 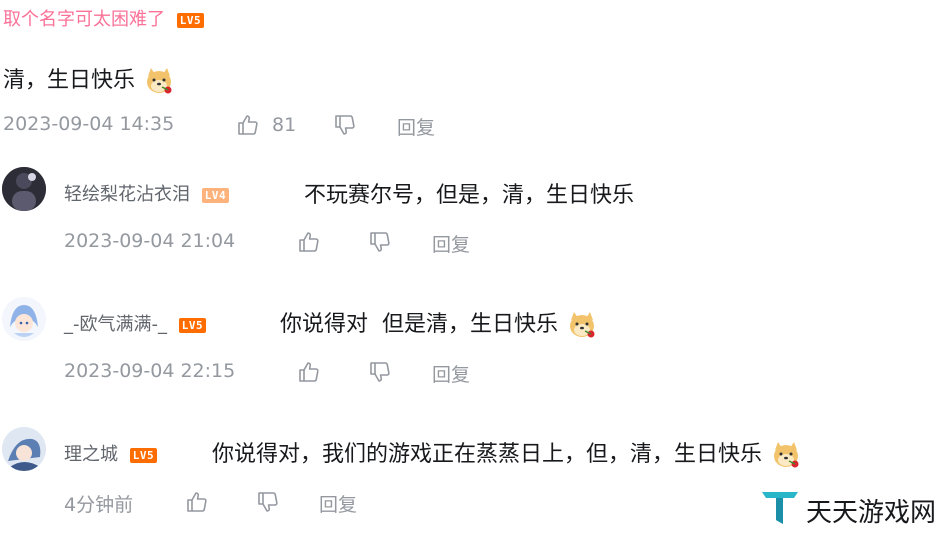 What do you see at coordinates (438, 323) in the screenshot?
I see `reply-text: 你说得对 但是清，生日快乐` at bounding box center [438, 323].